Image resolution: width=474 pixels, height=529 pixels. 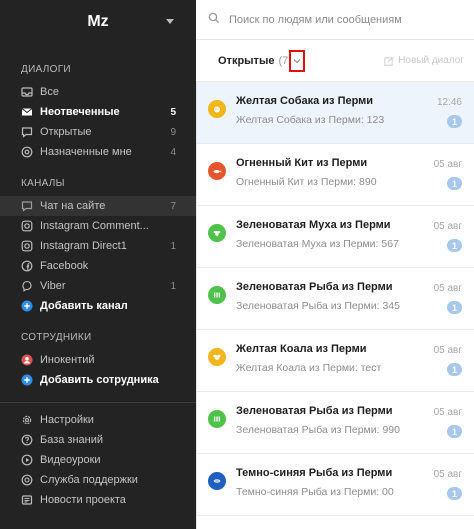 What do you see at coordinates (27, 286) in the screenshot?
I see `viber-icon` at bounding box center [27, 286].